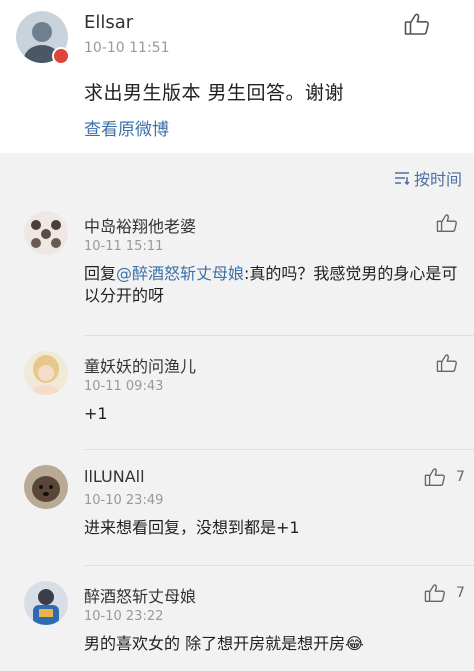 This screenshot has width=474, height=671. What do you see at coordinates (61, 56) in the screenshot?
I see `verified-badge-icon` at bounding box center [61, 56].